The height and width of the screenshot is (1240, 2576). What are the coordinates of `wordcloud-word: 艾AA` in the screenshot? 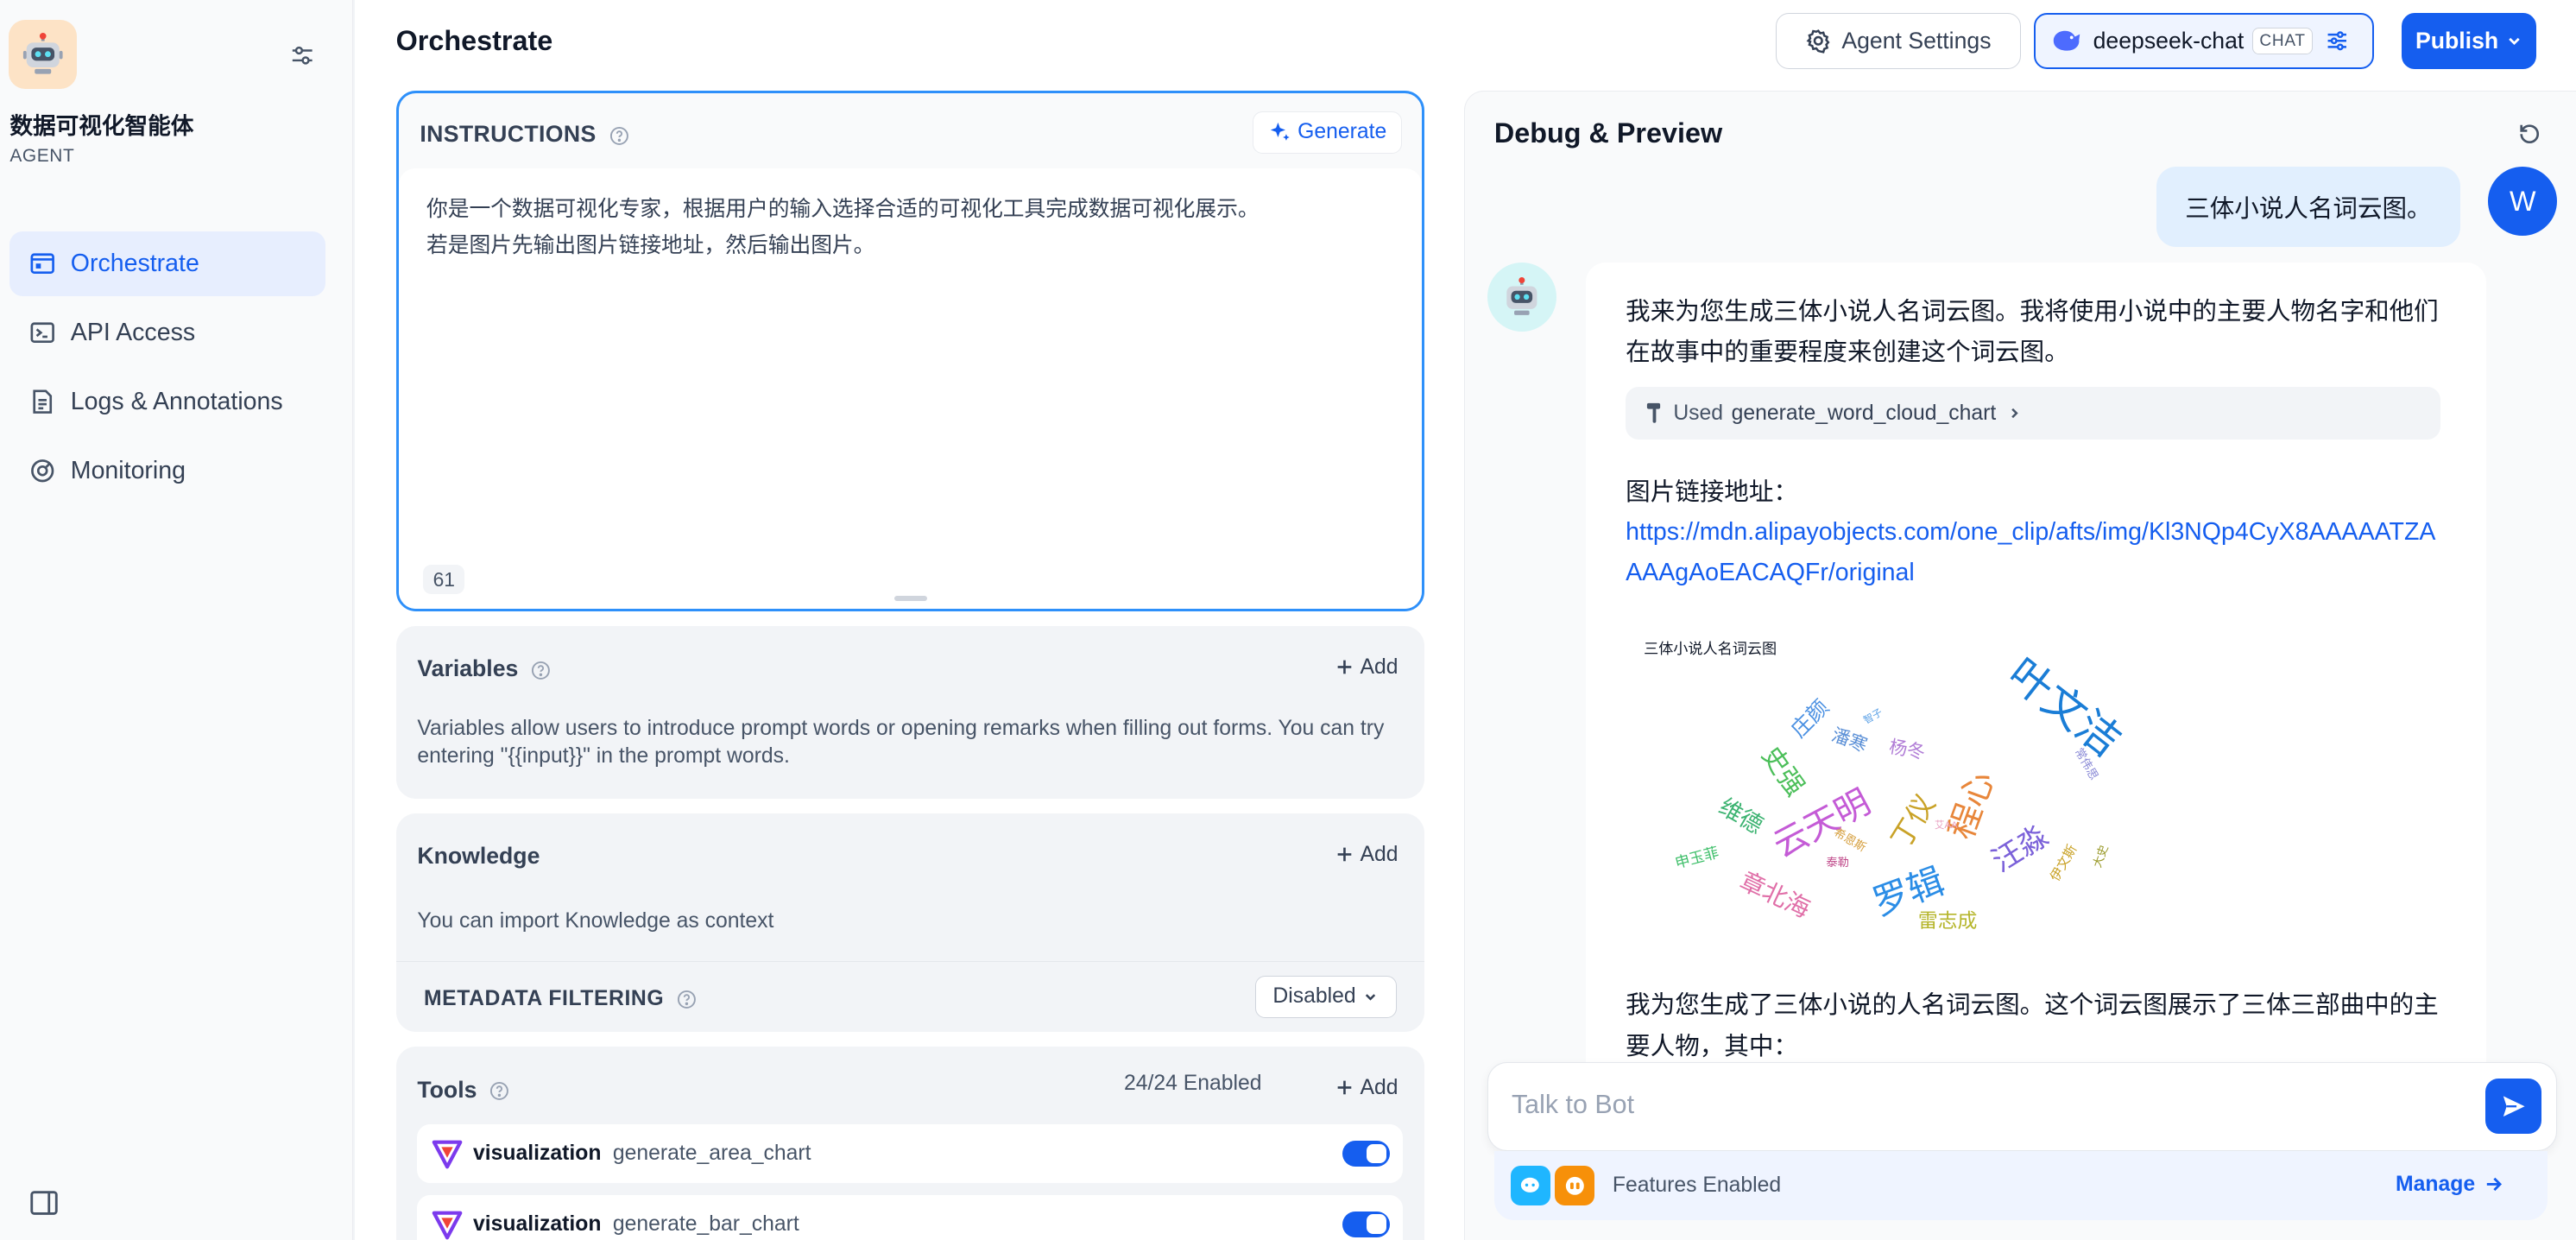 It's located at (1946, 825).